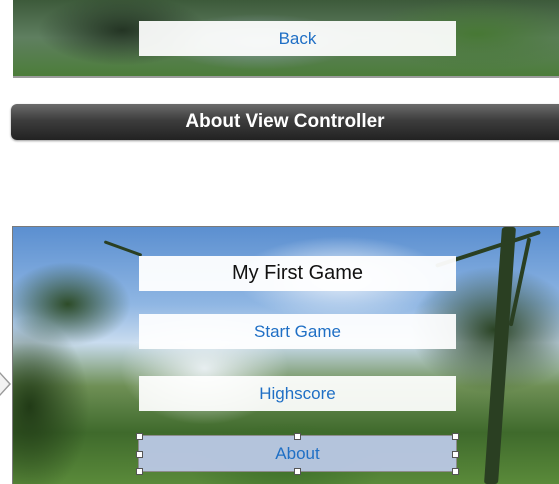 This screenshot has width=559, height=484. Describe the element at coordinates (297, 453) in the screenshot. I see `about-button: About` at that location.